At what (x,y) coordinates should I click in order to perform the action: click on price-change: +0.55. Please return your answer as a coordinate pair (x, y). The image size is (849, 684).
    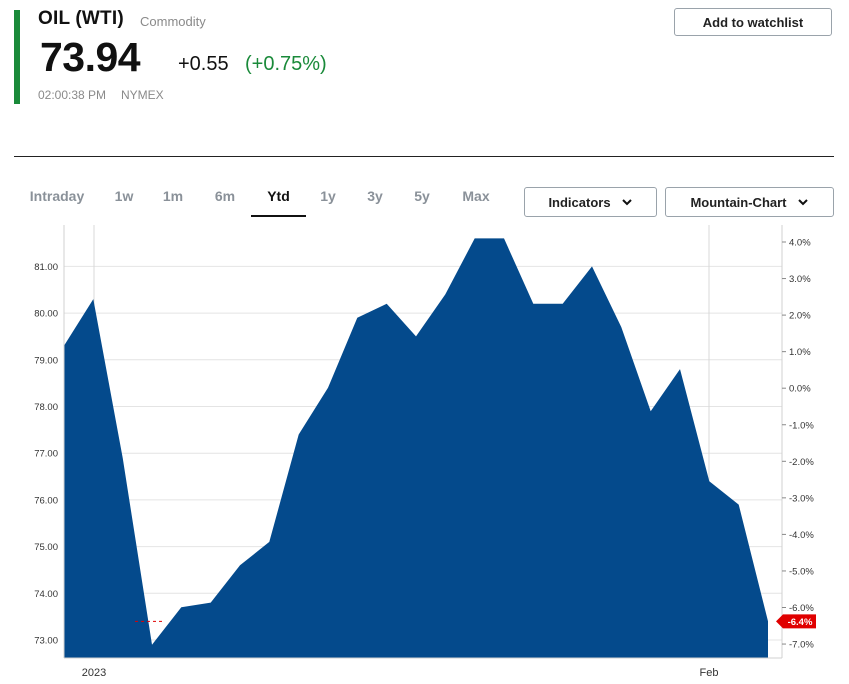
    Looking at the image, I should click on (203, 64).